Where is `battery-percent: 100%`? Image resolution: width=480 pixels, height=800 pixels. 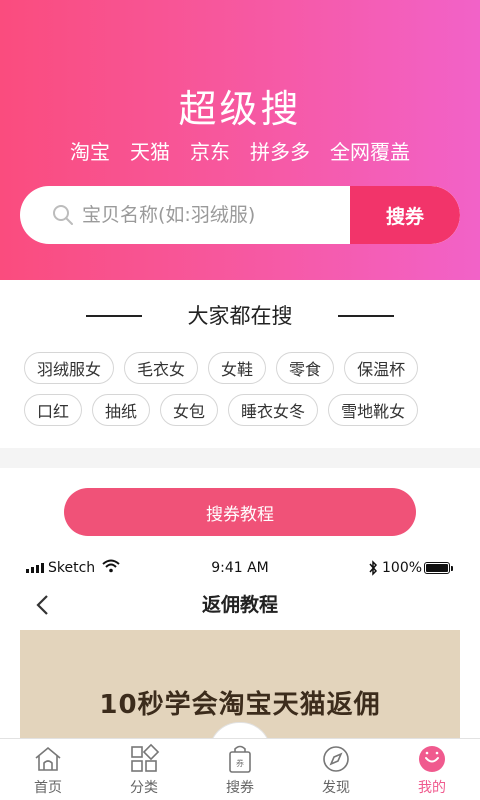 battery-percent: 100% is located at coordinates (402, 568).